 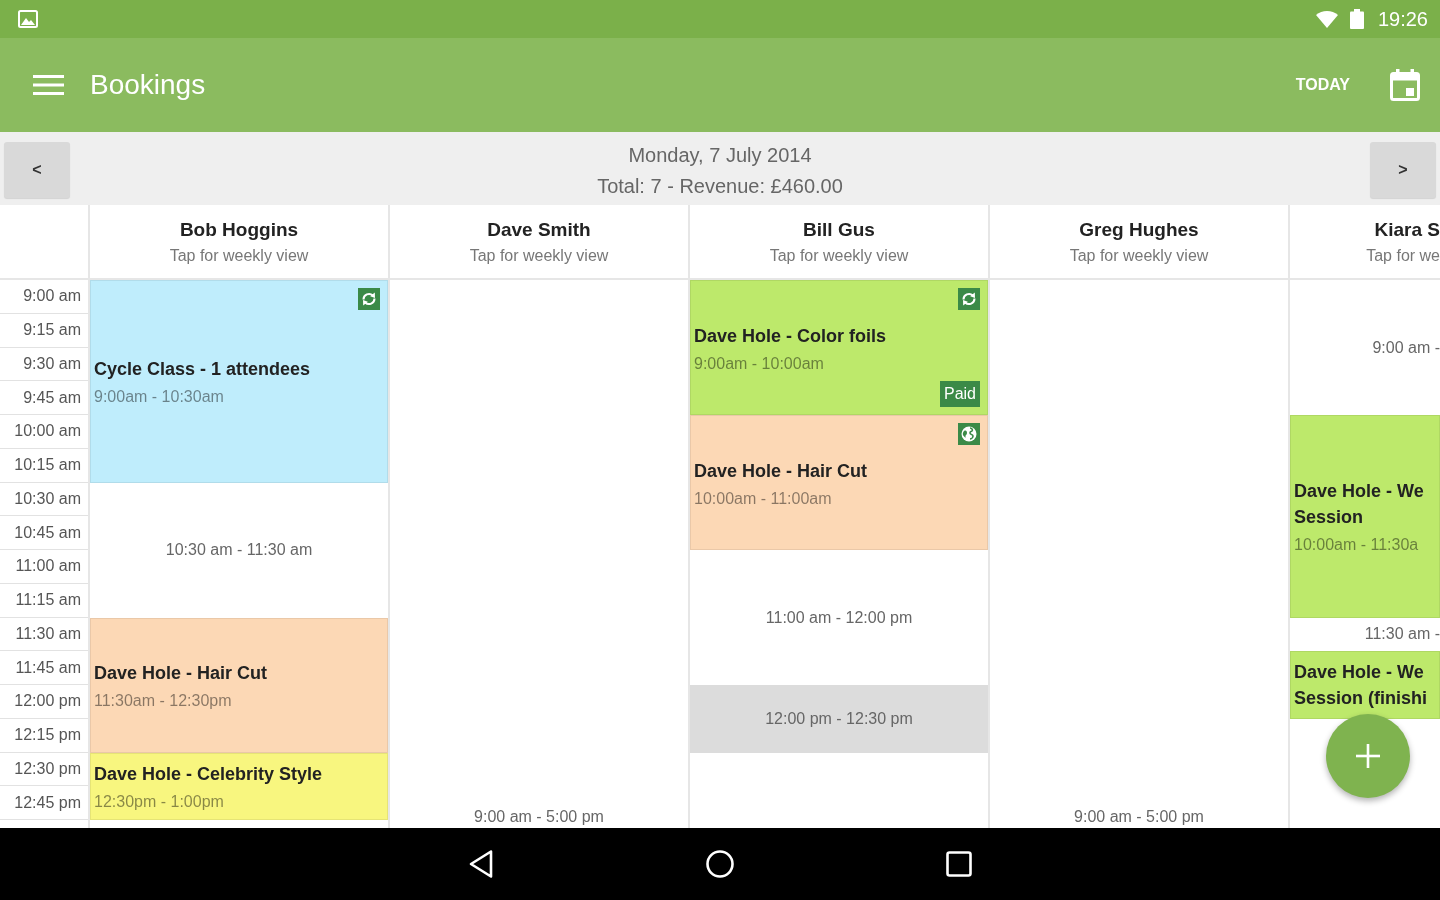 I want to click on booking-card: Dave Hole - Color foils 9:00am - 10:00am Paid, so click(x=839, y=347).